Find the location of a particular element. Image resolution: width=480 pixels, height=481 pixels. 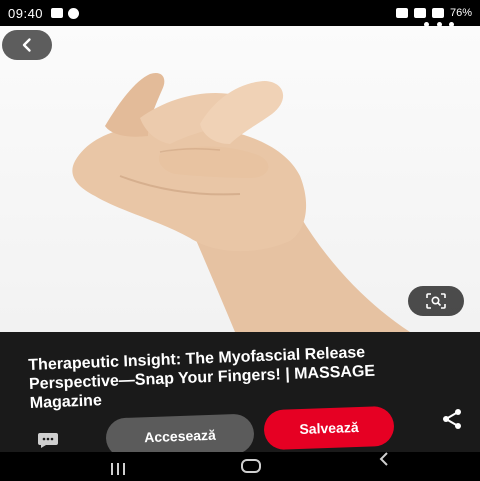

home-icon is located at coordinates (251, 466).